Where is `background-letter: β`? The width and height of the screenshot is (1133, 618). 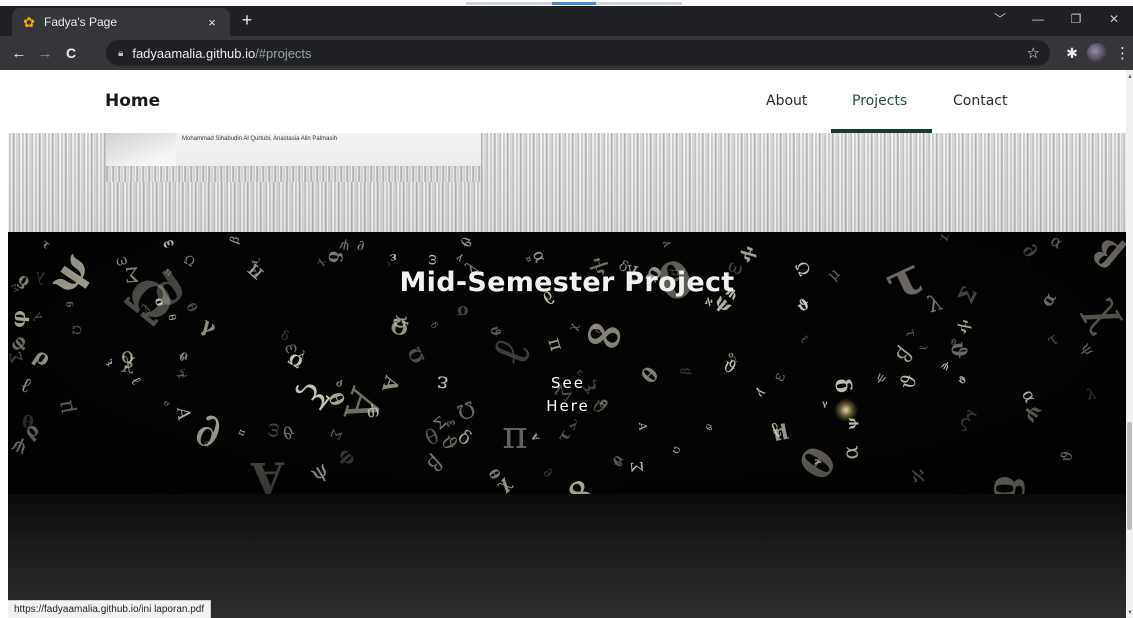
background-letter: β is located at coordinates (435, 464).